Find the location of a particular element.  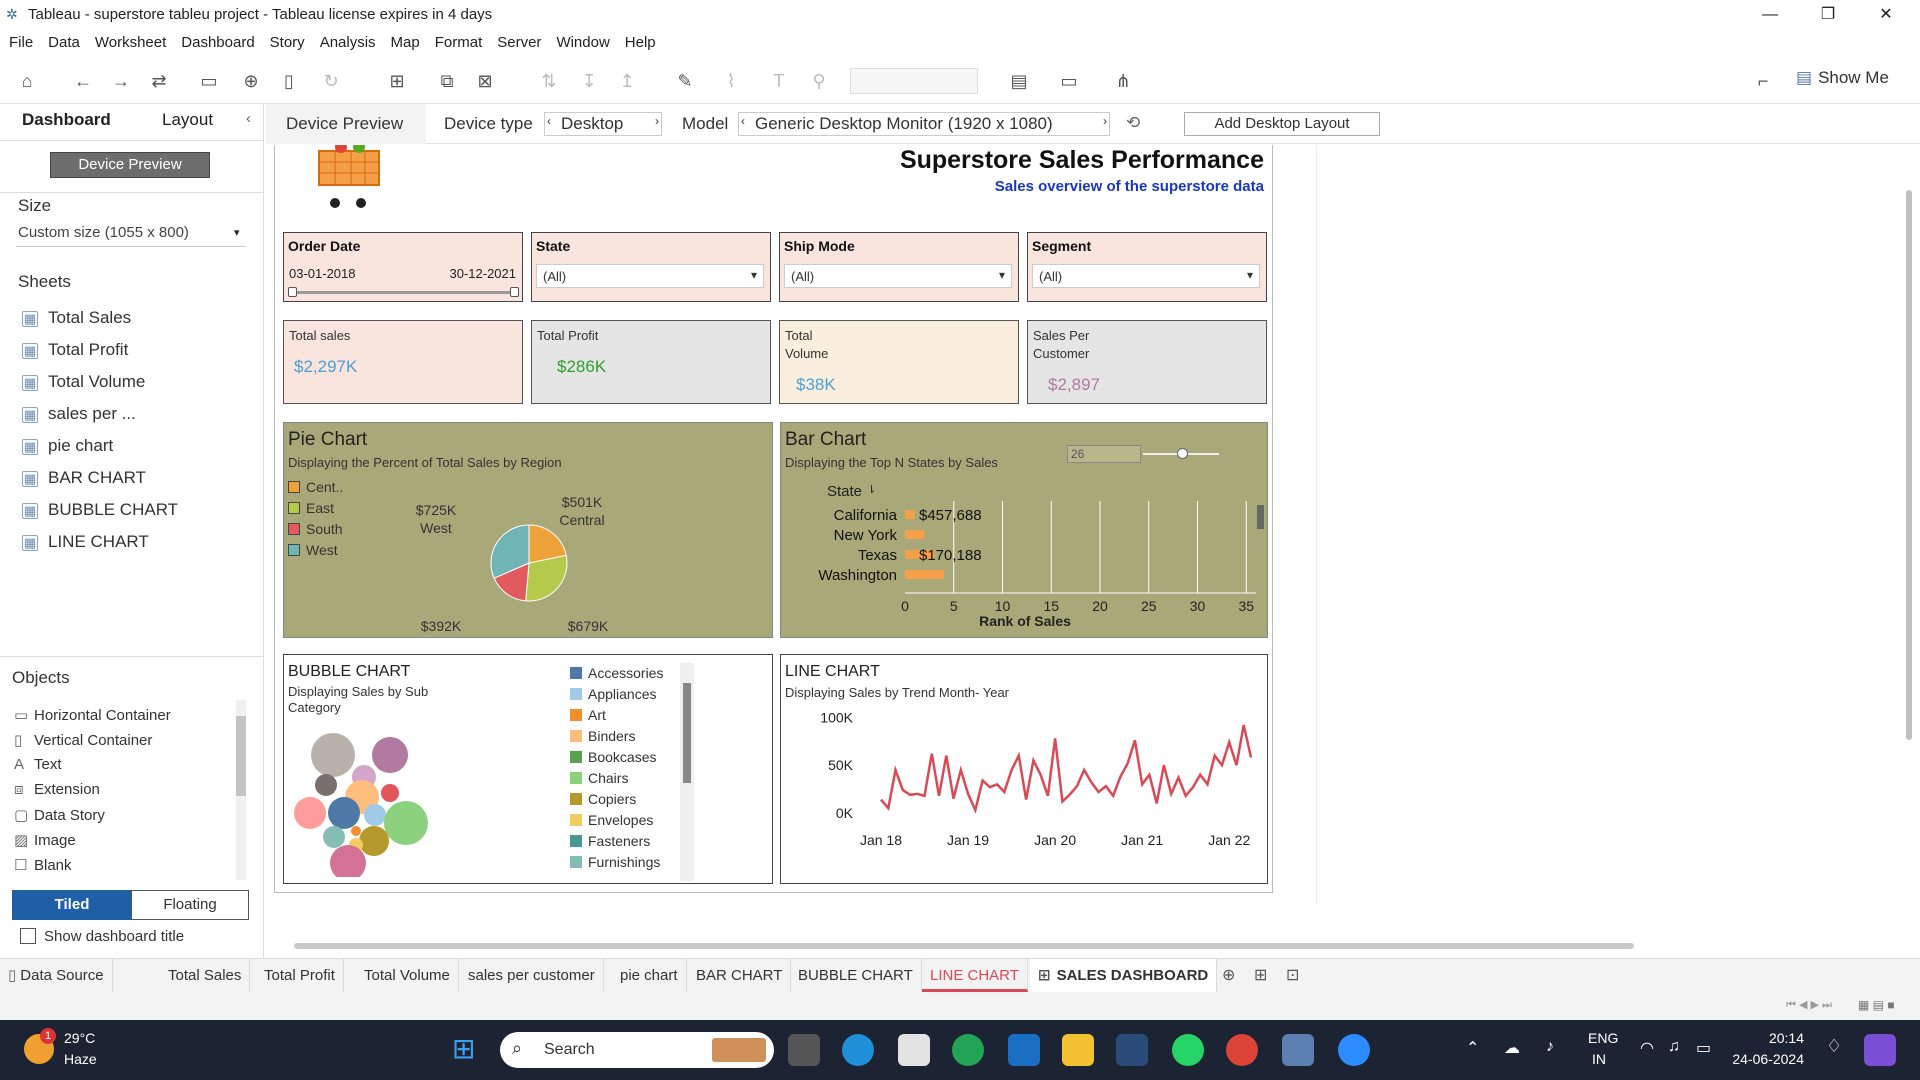

sheet-tab: pie chart is located at coordinates (649, 975).